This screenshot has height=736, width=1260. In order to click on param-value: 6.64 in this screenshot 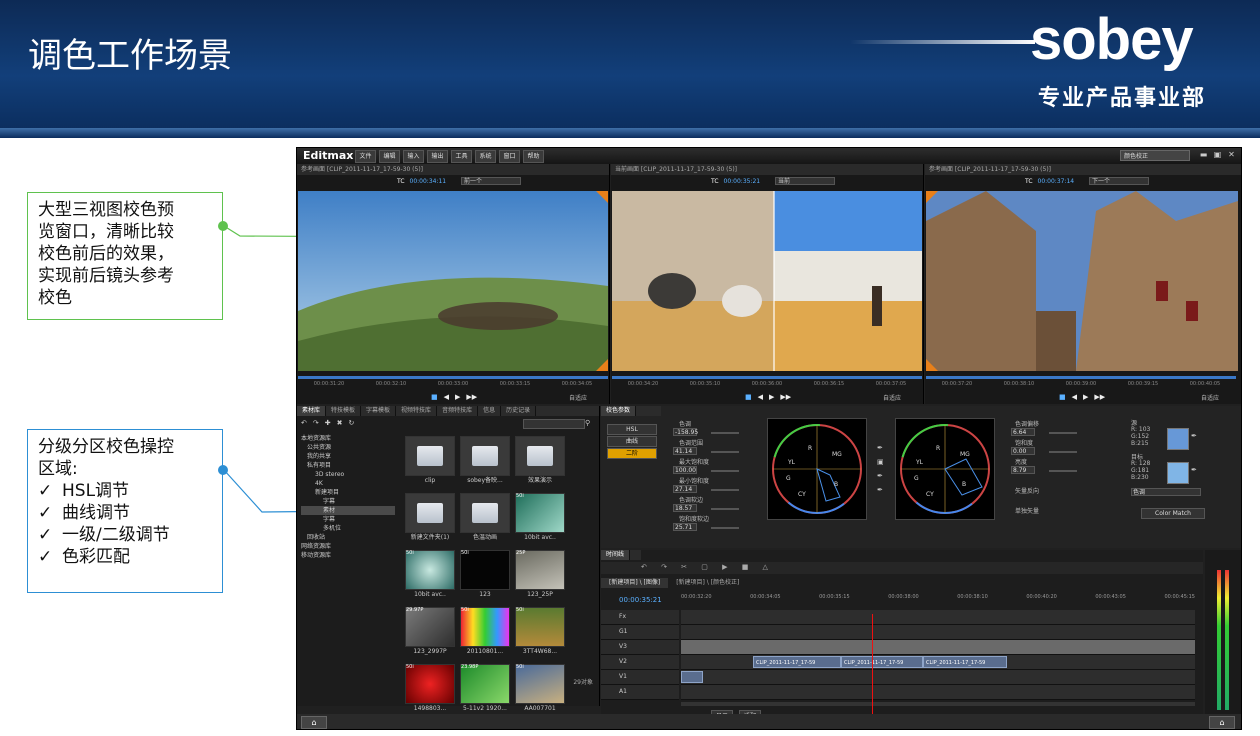, I will do `click(1023, 432)`.